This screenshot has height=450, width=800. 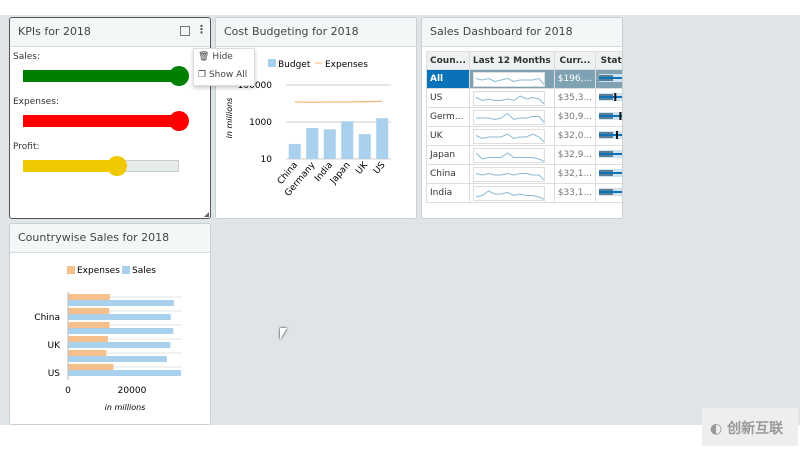 What do you see at coordinates (291, 31) in the screenshot?
I see `panel-title: Cost Budgeting for 2018` at bounding box center [291, 31].